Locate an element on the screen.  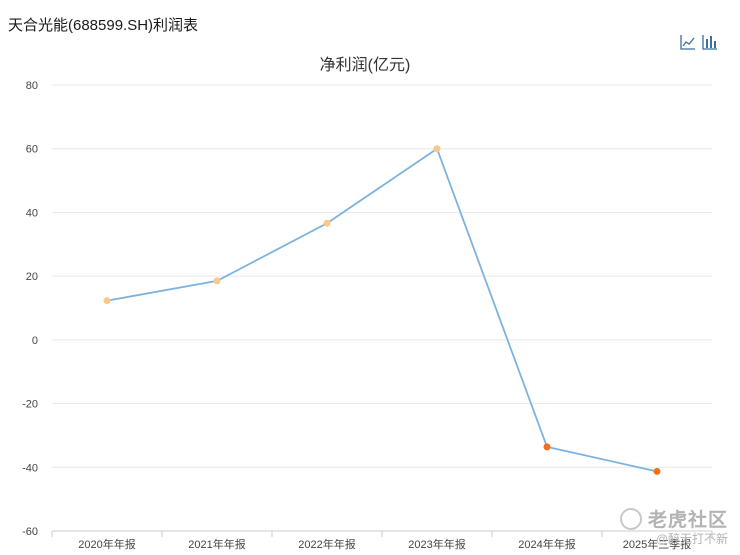
watermark-logo: 老虎社区 is located at coordinates (673, 518).